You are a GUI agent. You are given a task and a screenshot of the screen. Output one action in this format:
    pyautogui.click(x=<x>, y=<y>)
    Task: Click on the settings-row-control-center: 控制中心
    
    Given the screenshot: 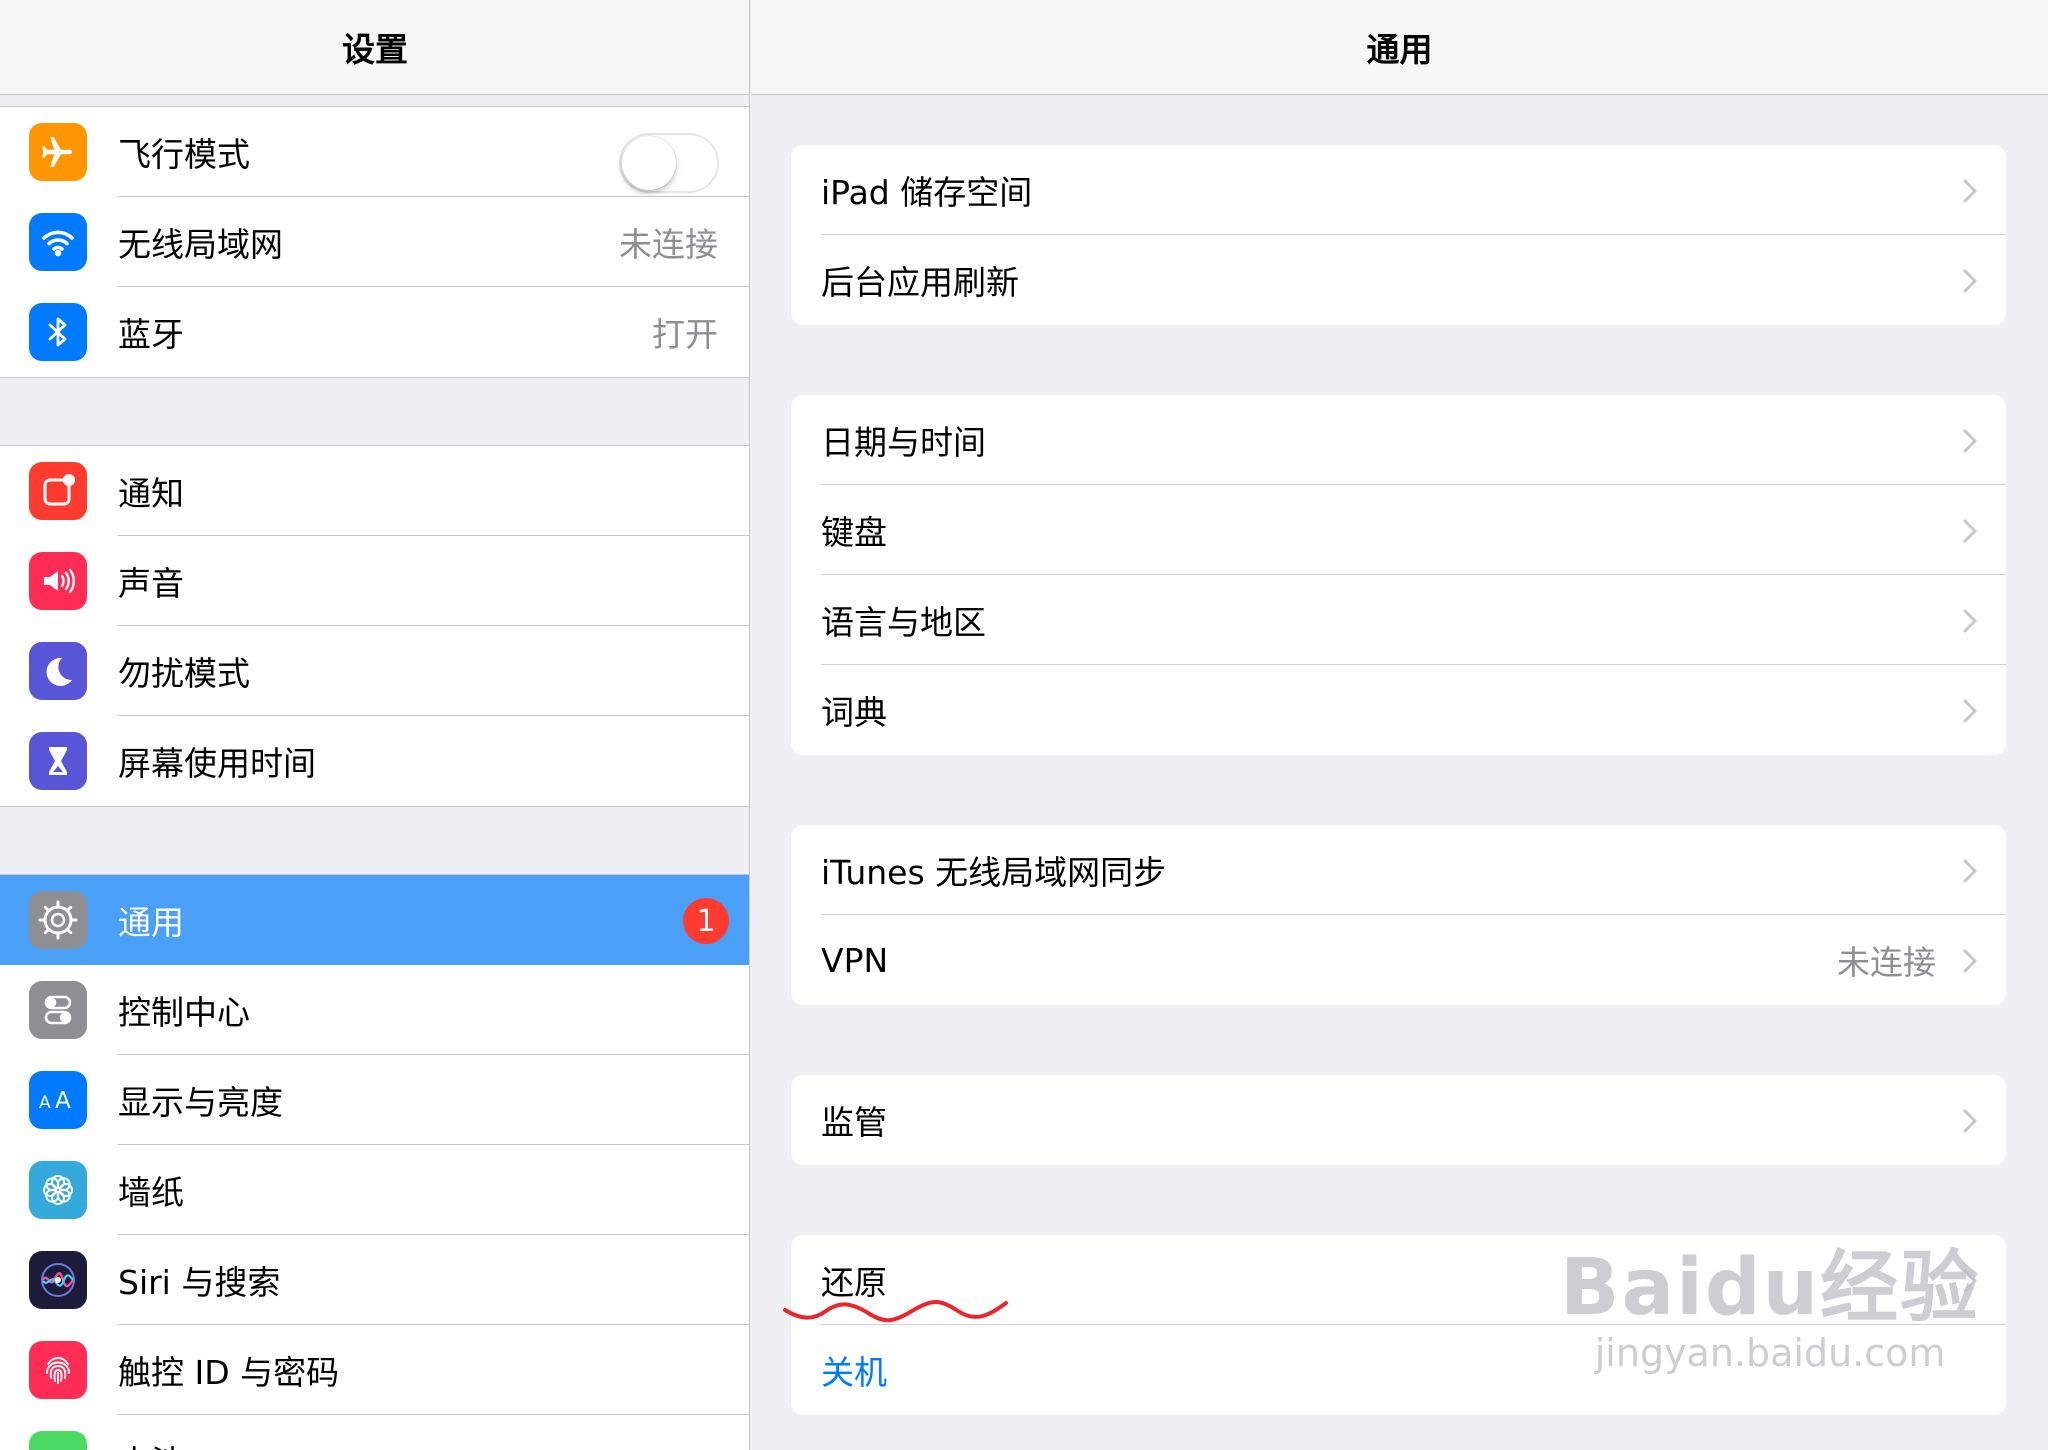 What is the action you would take?
    pyautogui.click(x=375, y=1010)
    